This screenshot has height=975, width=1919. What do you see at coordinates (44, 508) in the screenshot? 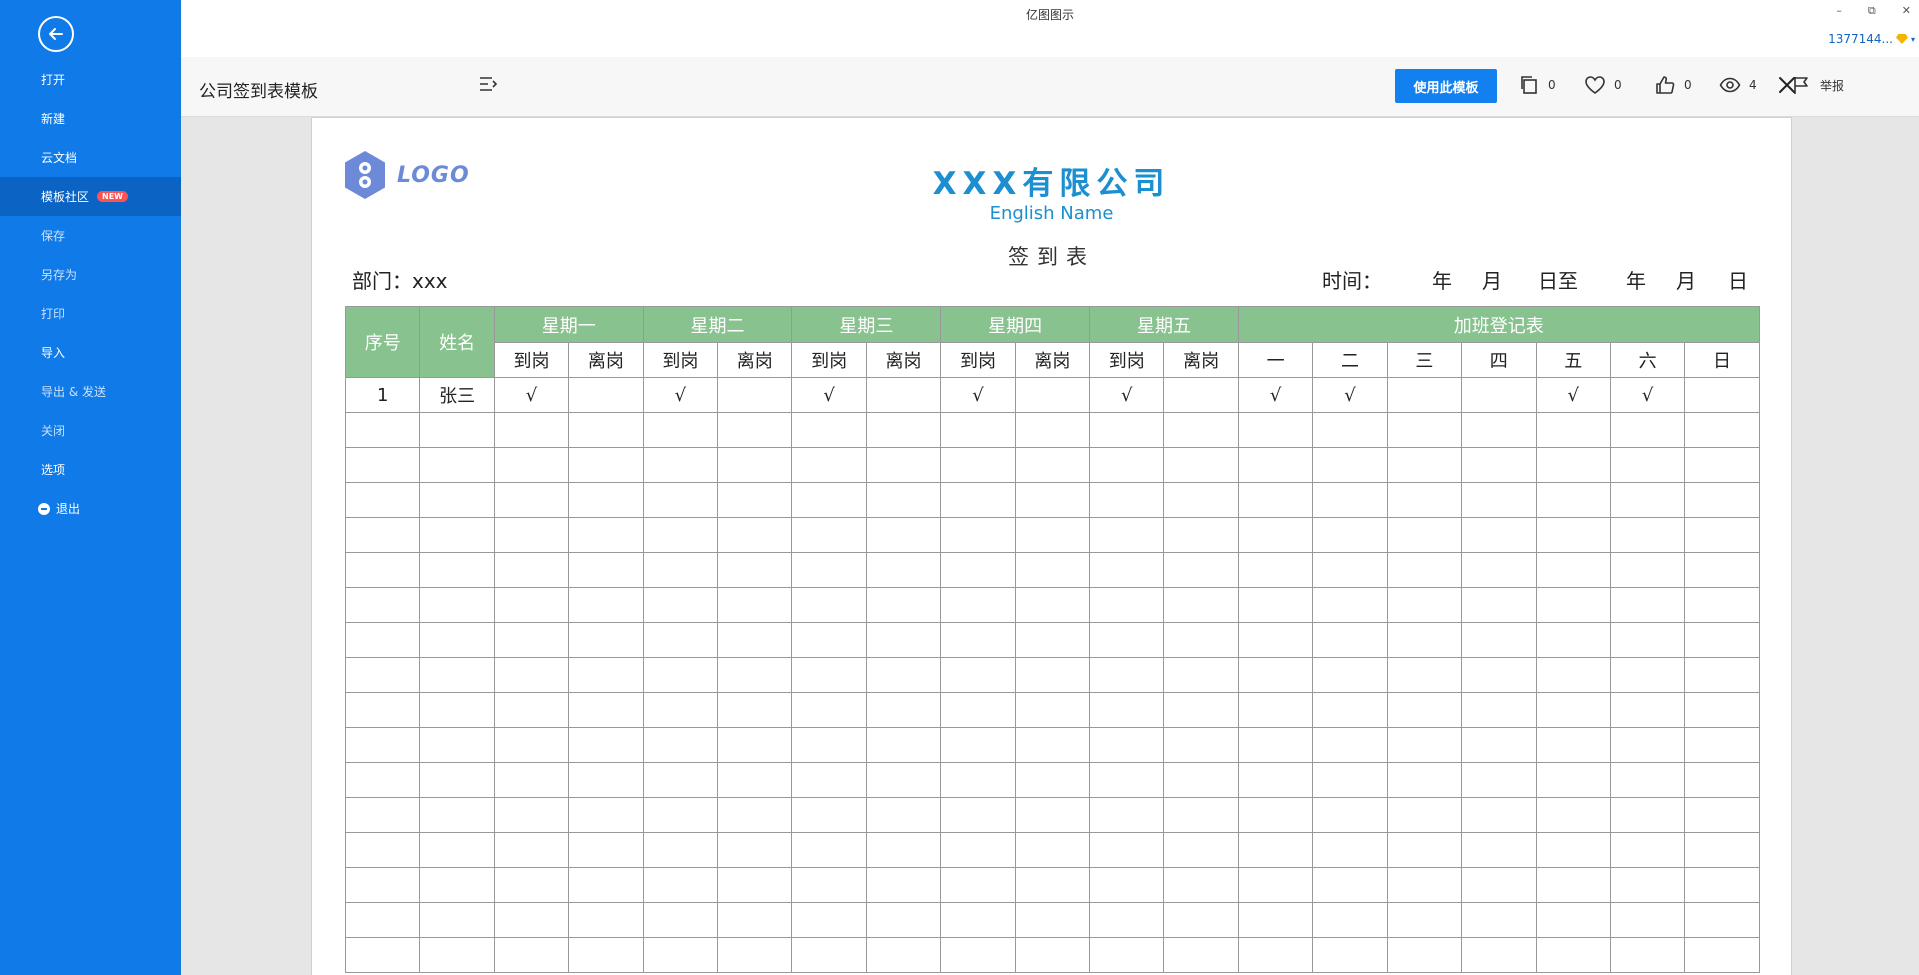
I see `minus-circle-icon` at bounding box center [44, 508].